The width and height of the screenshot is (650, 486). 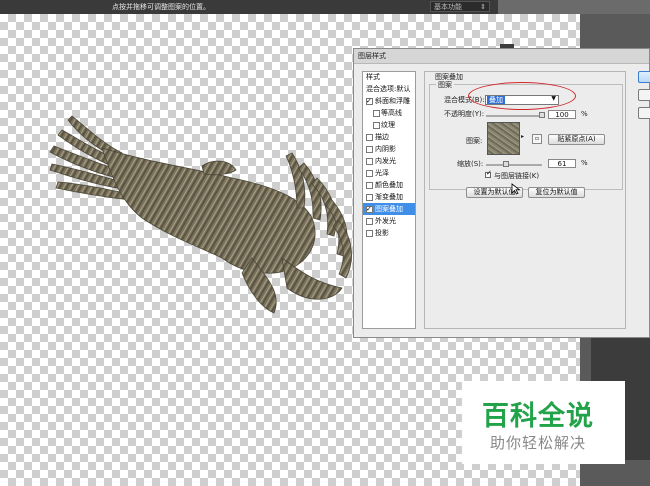 I want to click on dialog-title: 图层样式, so click(x=501, y=56).